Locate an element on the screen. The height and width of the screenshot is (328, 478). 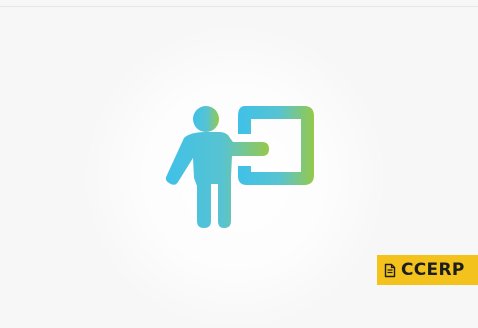
brand-badge: CCERP is located at coordinates (427, 270).